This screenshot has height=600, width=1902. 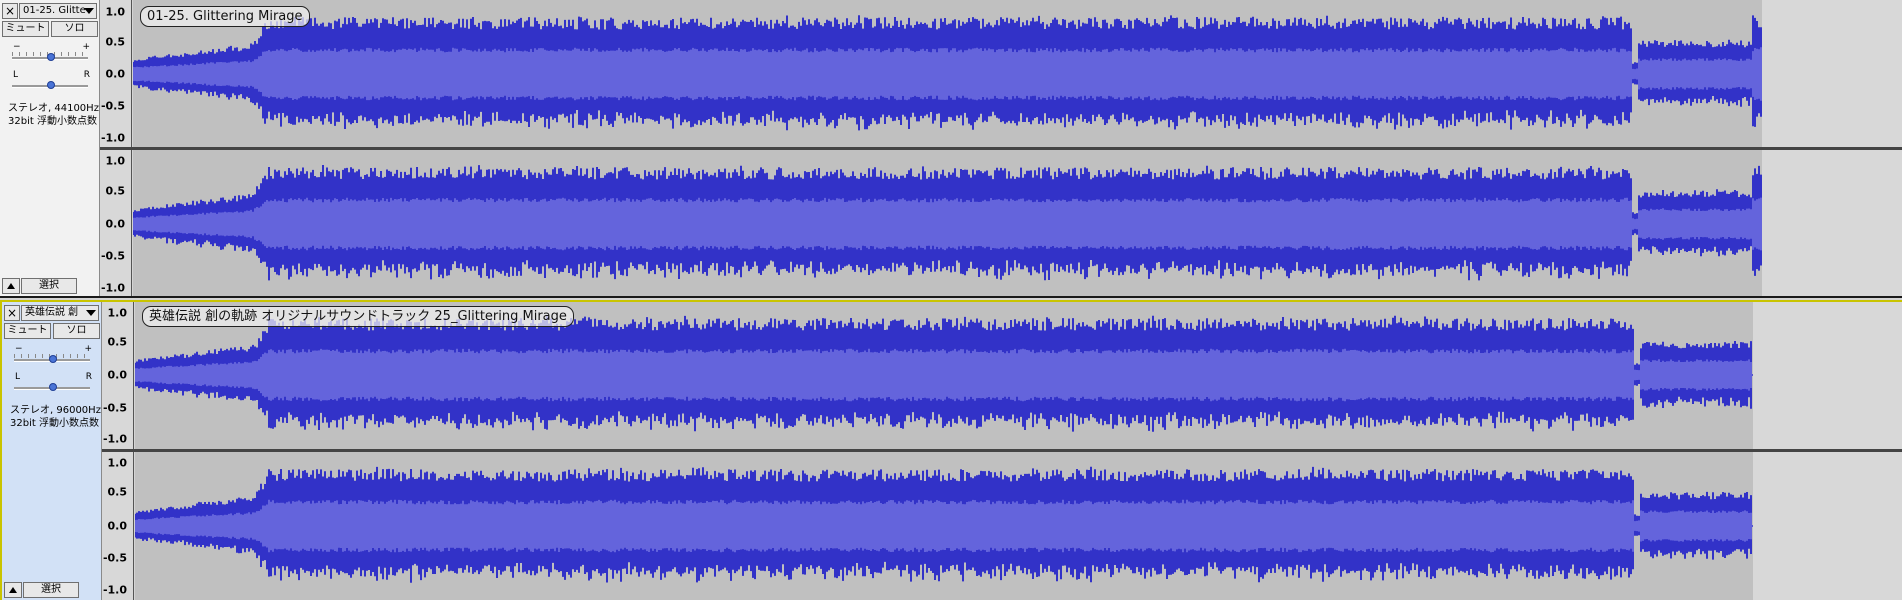 What do you see at coordinates (55, 417) in the screenshot?
I see `track-info: ステレオ, 96000Hz 32bit 浮動小数点数` at bounding box center [55, 417].